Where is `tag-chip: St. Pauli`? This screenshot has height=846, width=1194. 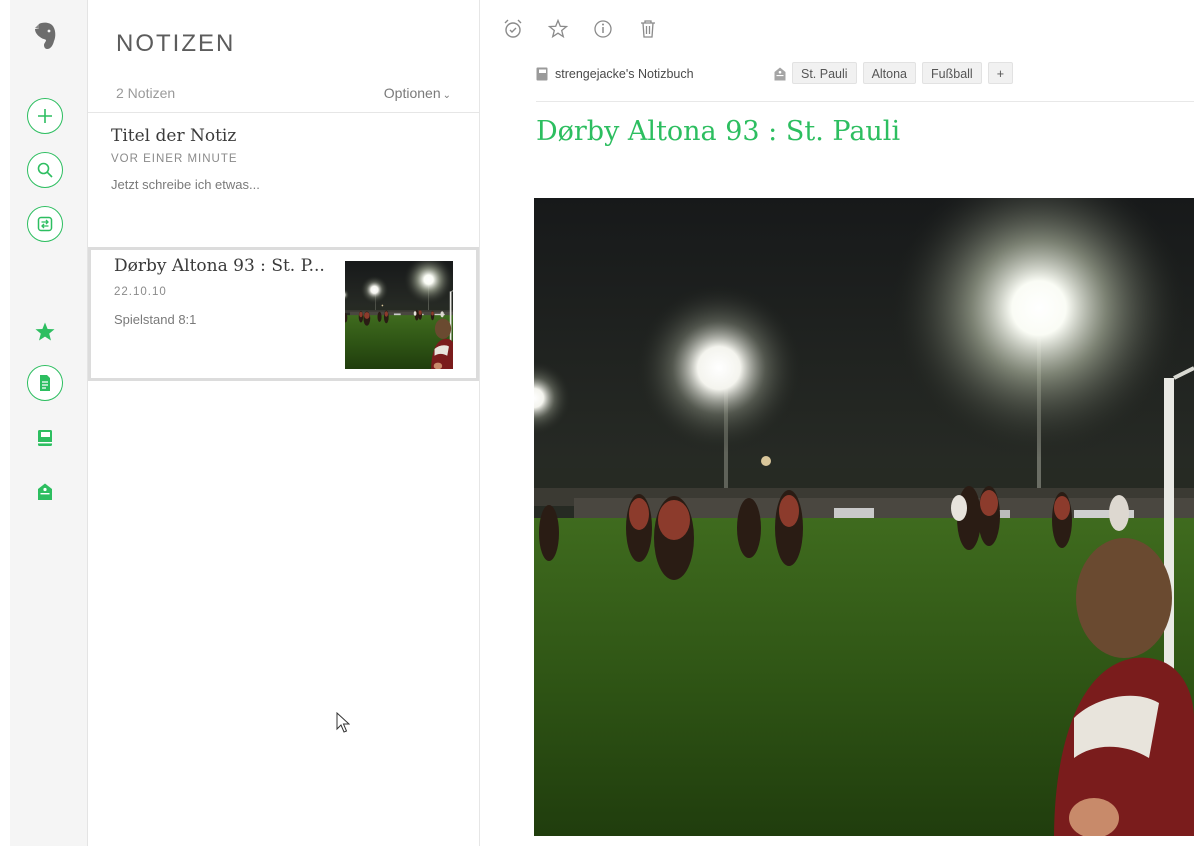
tag-chip: St. Pauli is located at coordinates (824, 73).